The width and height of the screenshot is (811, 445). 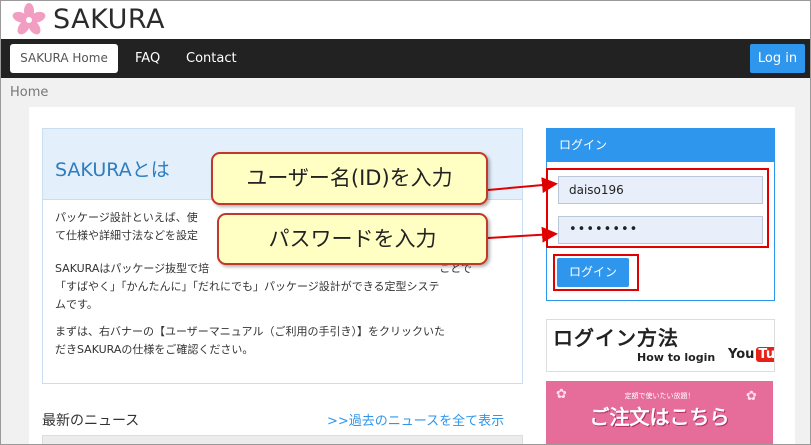 What do you see at coordinates (250, 331) in the screenshot?
I see `about-p3-line1: まずは、右バナーの【ユーザーマニュアル（ご利用の手引き）】をクリックいた` at bounding box center [250, 331].